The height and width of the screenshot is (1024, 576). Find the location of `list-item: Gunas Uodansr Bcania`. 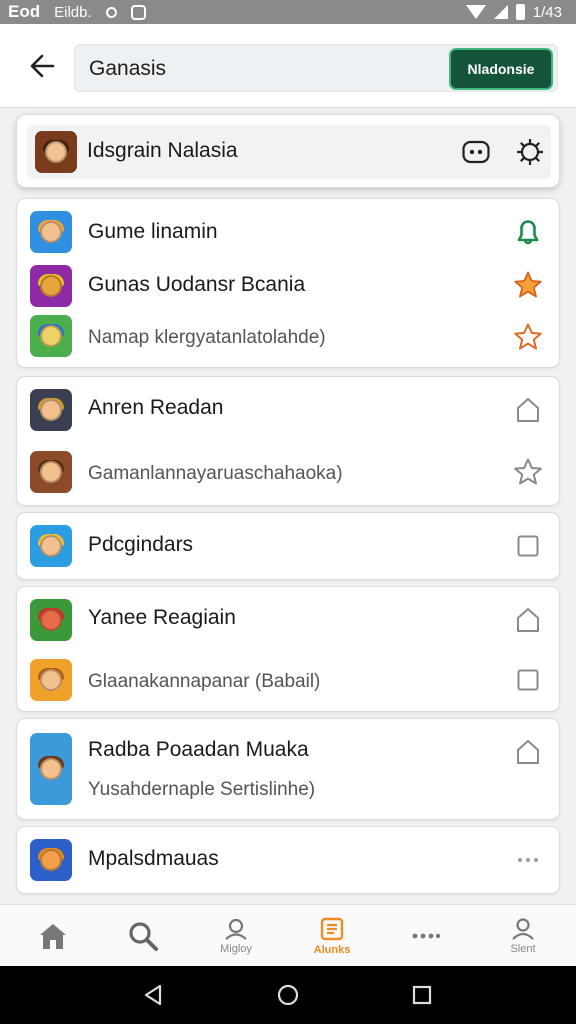

list-item: Gunas Uodansr Bcania is located at coordinates (288, 285).